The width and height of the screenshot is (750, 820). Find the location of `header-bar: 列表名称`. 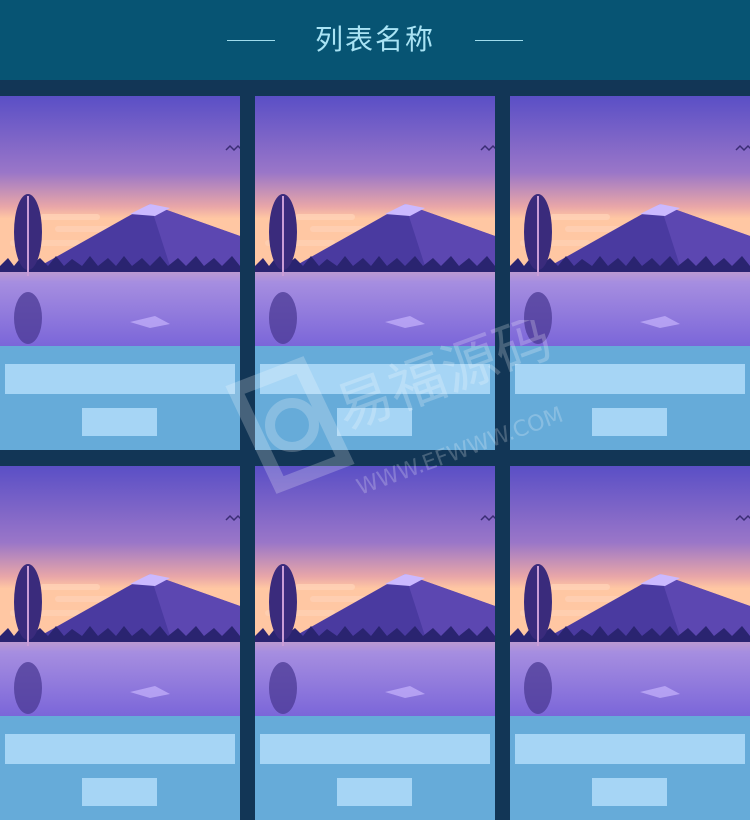

header-bar: 列表名称 is located at coordinates (375, 40).